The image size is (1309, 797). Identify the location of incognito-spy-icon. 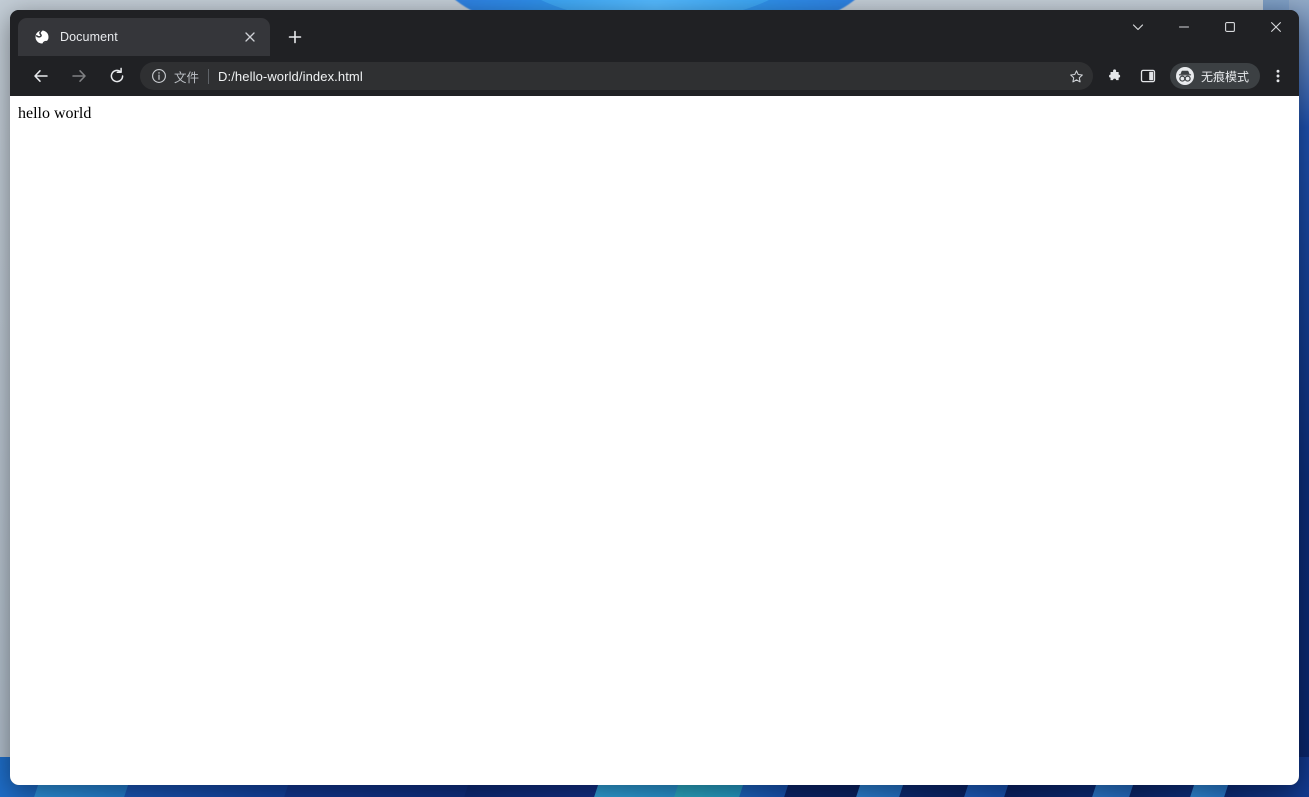
(1184, 76).